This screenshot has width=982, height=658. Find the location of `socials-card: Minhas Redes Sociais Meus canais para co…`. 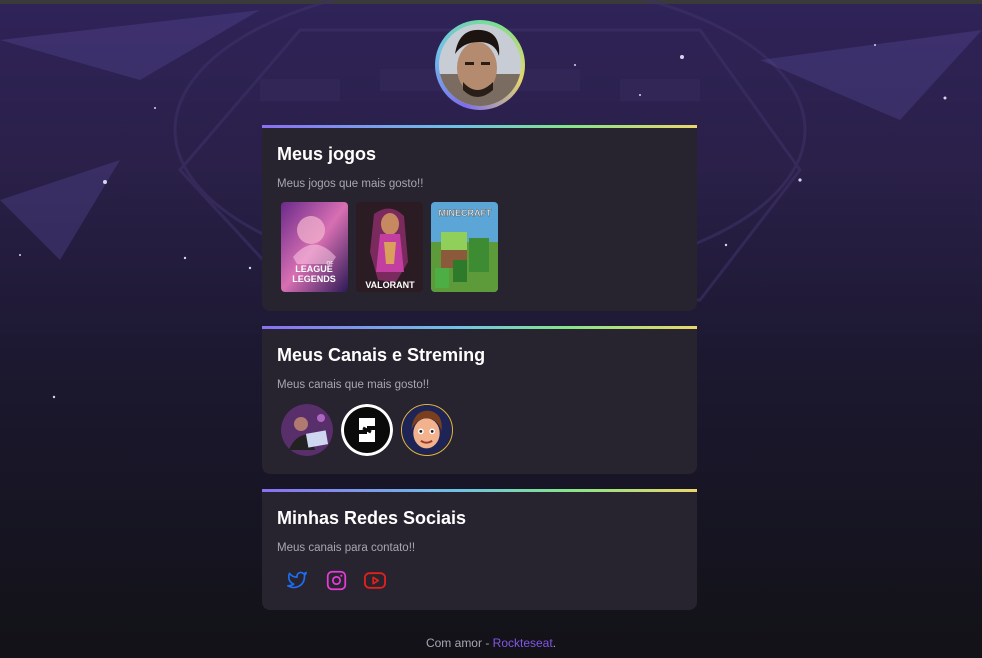

socials-card: Minhas Redes Sociais Meus canais para co… is located at coordinates (479, 549).